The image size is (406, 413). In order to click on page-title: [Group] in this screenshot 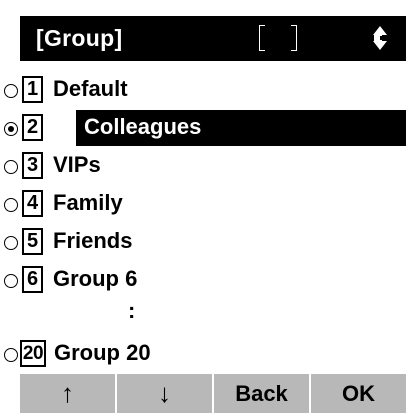, I will do `click(79, 38)`.